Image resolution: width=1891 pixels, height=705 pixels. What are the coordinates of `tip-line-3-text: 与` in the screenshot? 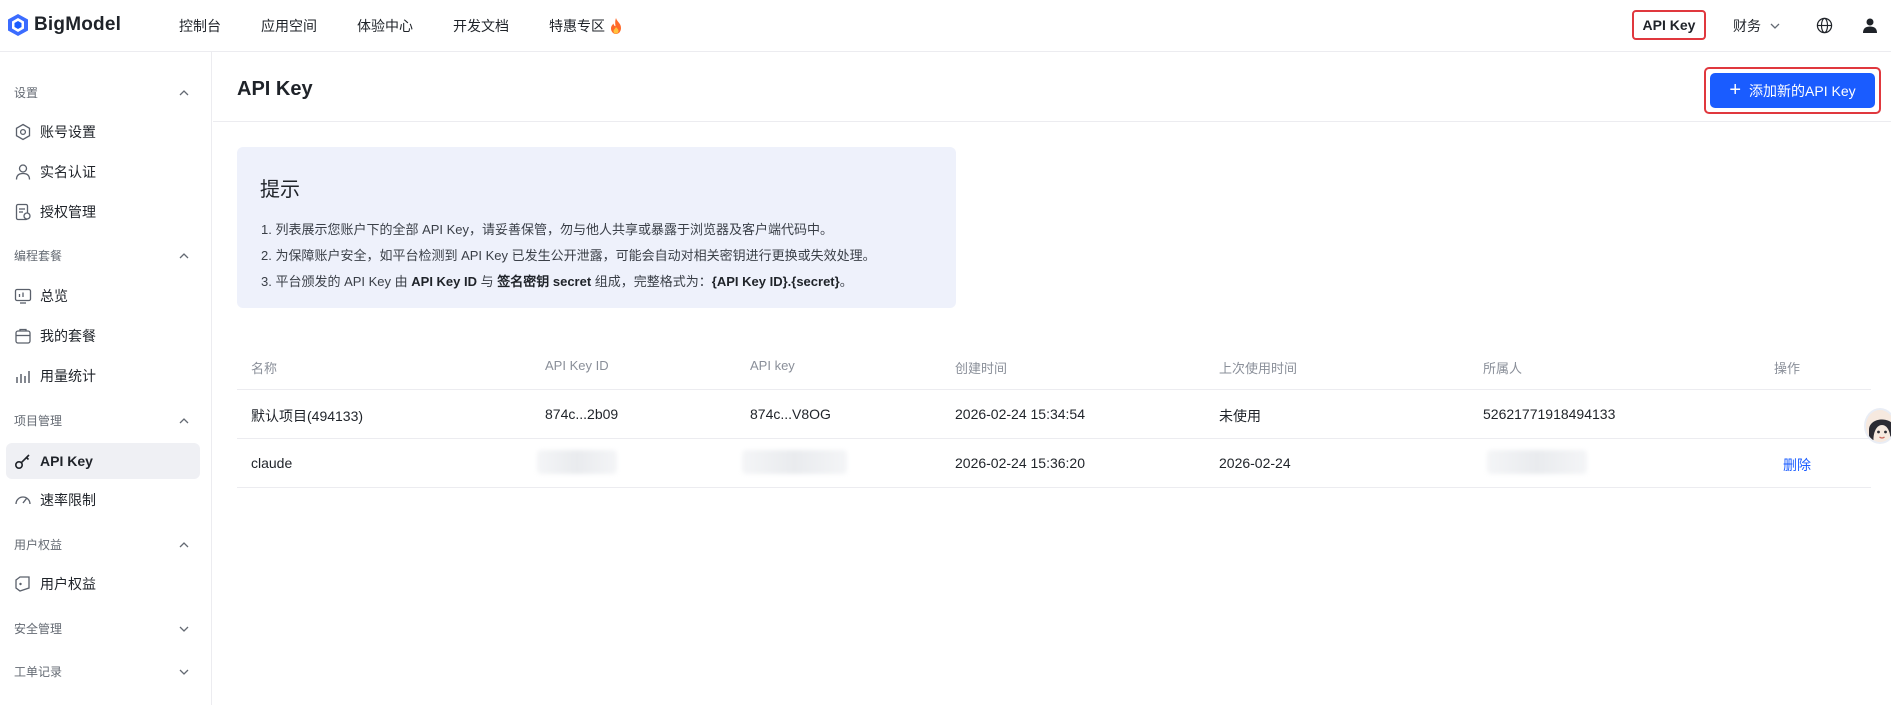 It's located at (487, 281).